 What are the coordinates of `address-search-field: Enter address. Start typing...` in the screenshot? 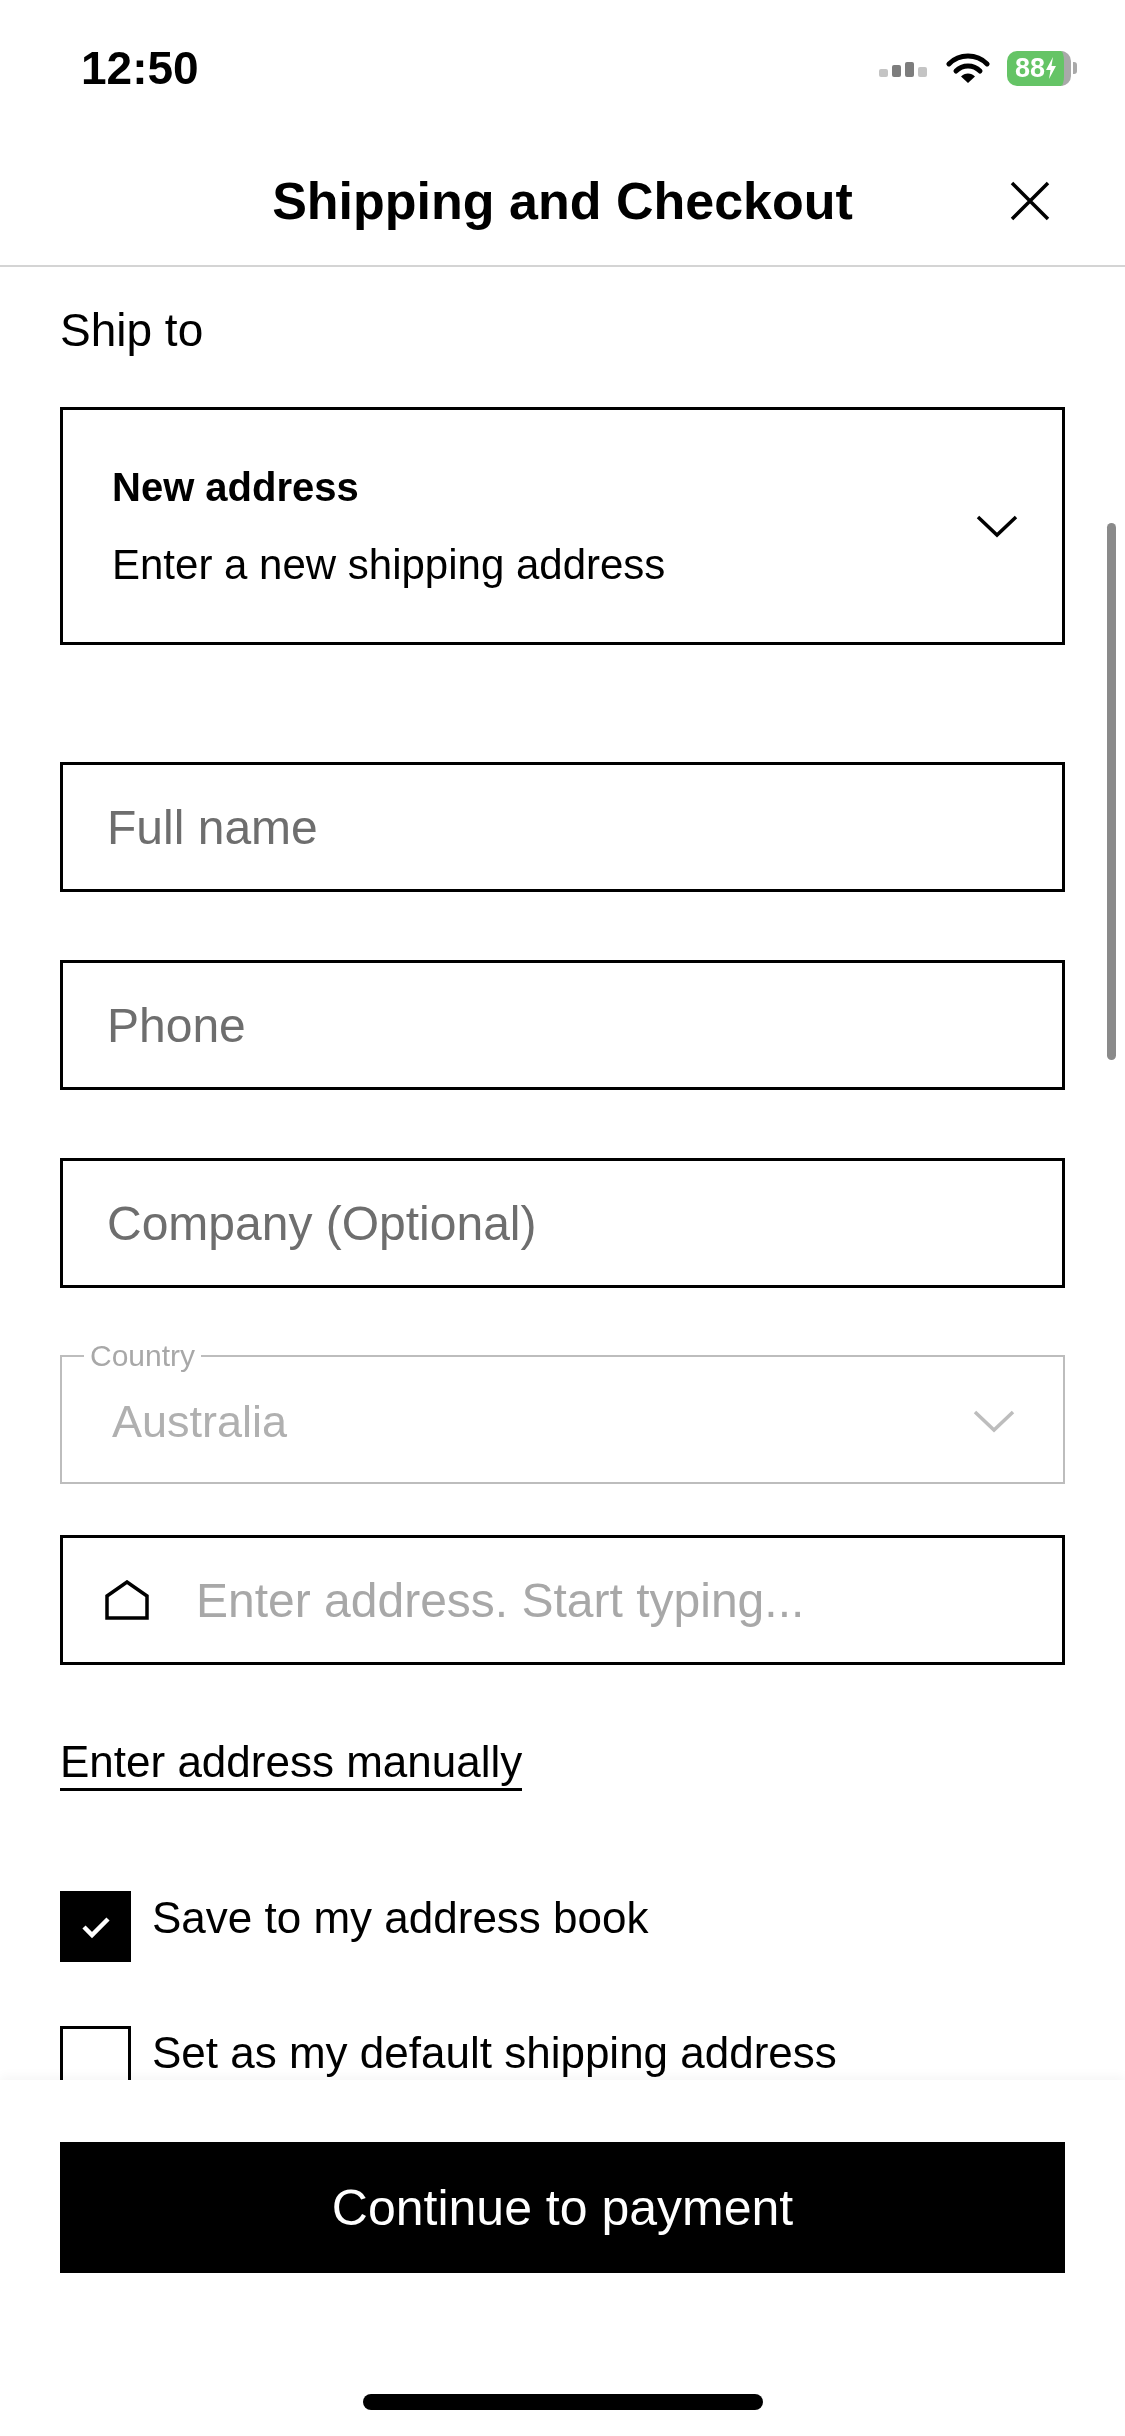 It's located at (562, 1600).